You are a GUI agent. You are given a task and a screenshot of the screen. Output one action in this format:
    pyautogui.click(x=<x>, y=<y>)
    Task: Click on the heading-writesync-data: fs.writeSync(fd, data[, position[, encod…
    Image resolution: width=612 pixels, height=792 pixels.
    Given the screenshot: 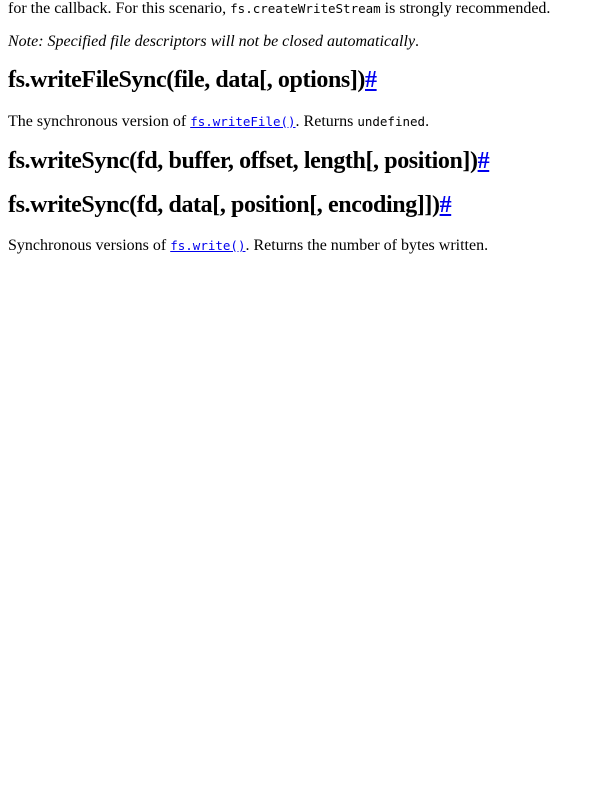 What is the action you would take?
    pyautogui.click(x=230, y=205)
    